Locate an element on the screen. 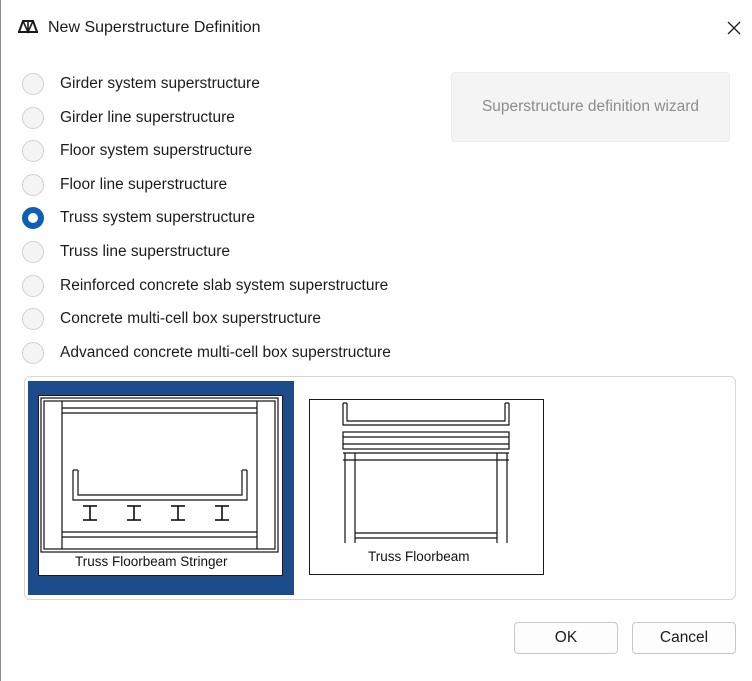  radio-truss-system: Truss system superstructure is located at coordinates (138, 218).